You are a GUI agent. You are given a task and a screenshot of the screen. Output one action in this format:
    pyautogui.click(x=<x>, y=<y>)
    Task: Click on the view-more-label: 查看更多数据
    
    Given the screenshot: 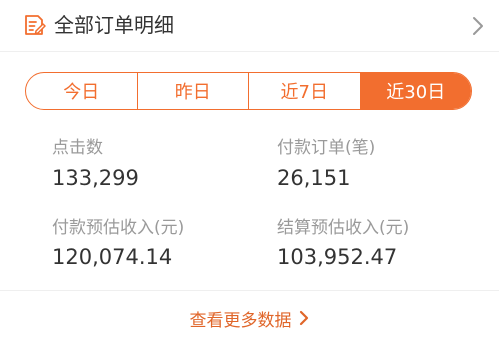 What is the action you would take?
    pyautogui.click(x=240, y=320)
    